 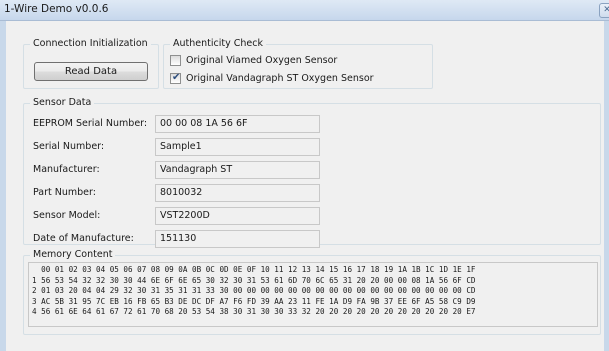 What do you see at coordinates (56, 9) in the screenshot?
I see `window-title: 1-Wire Demo v0.0.6` at bounding box center [56, 9].